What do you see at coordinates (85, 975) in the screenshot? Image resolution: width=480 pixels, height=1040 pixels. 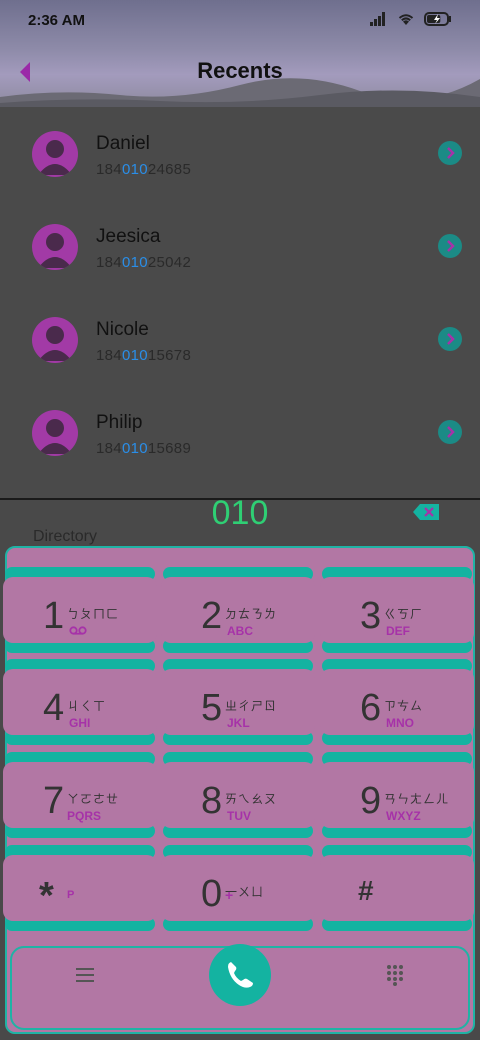 I see `menu-icon` at bounding box center [85, 975].